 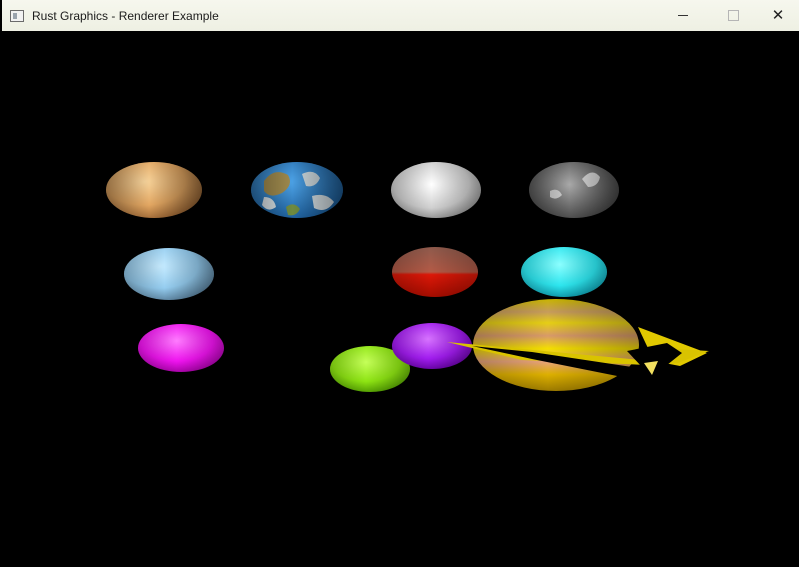 What do you see at coordinates (169, 274) in the screenshot?
I see `planet-light-blue` at bounding box center [169, 274].